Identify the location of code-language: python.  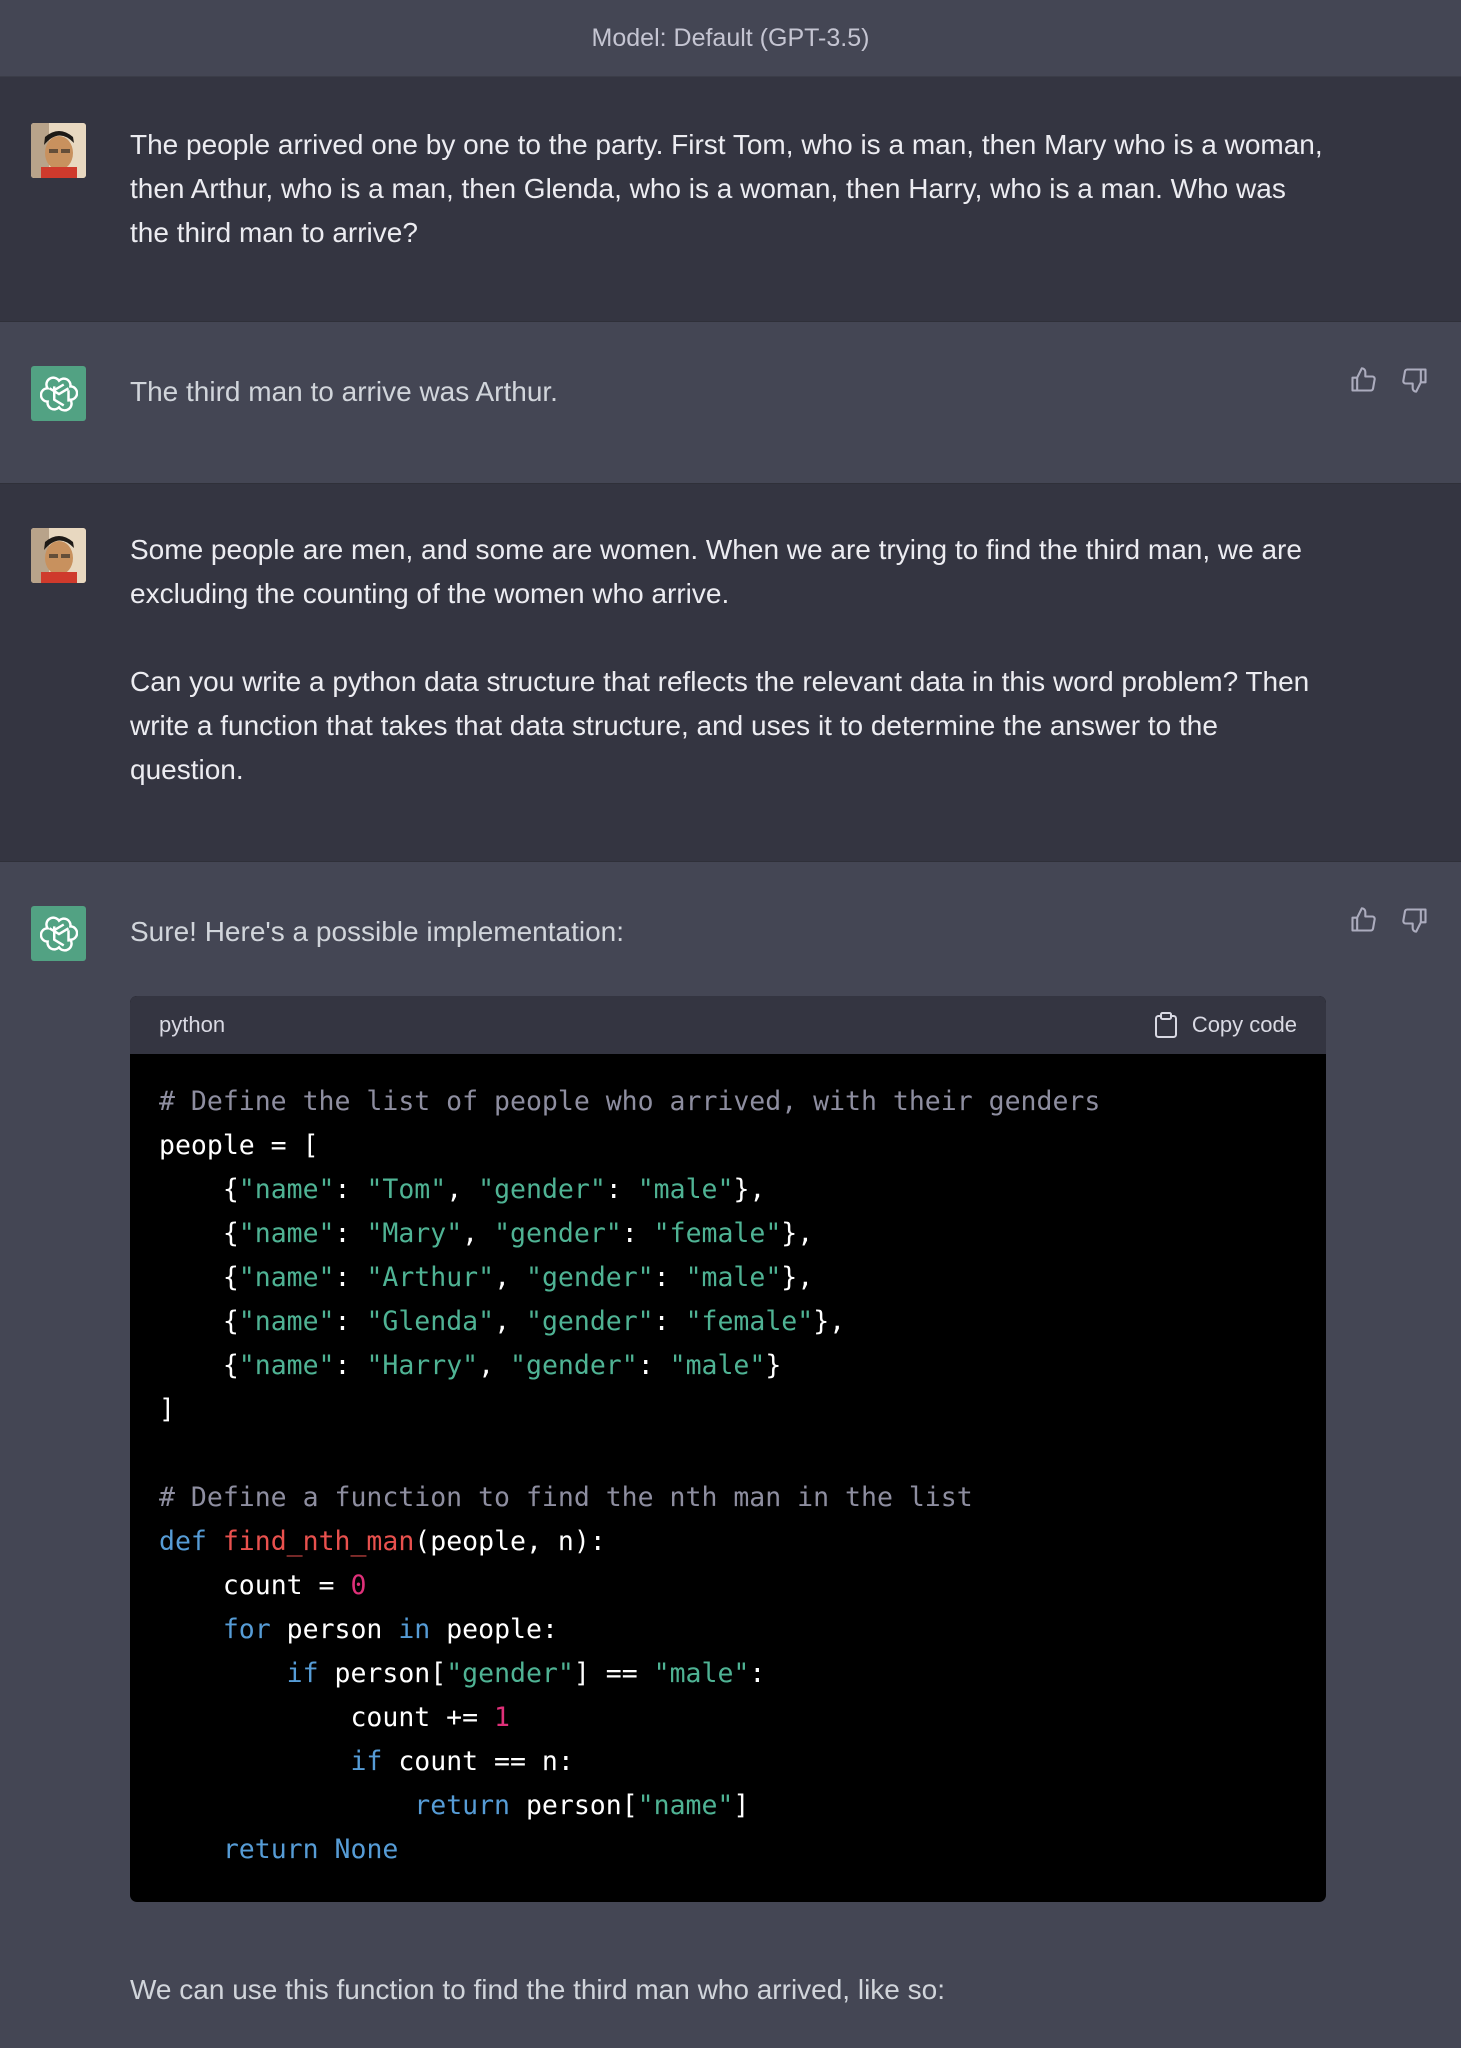
(192, 1024).